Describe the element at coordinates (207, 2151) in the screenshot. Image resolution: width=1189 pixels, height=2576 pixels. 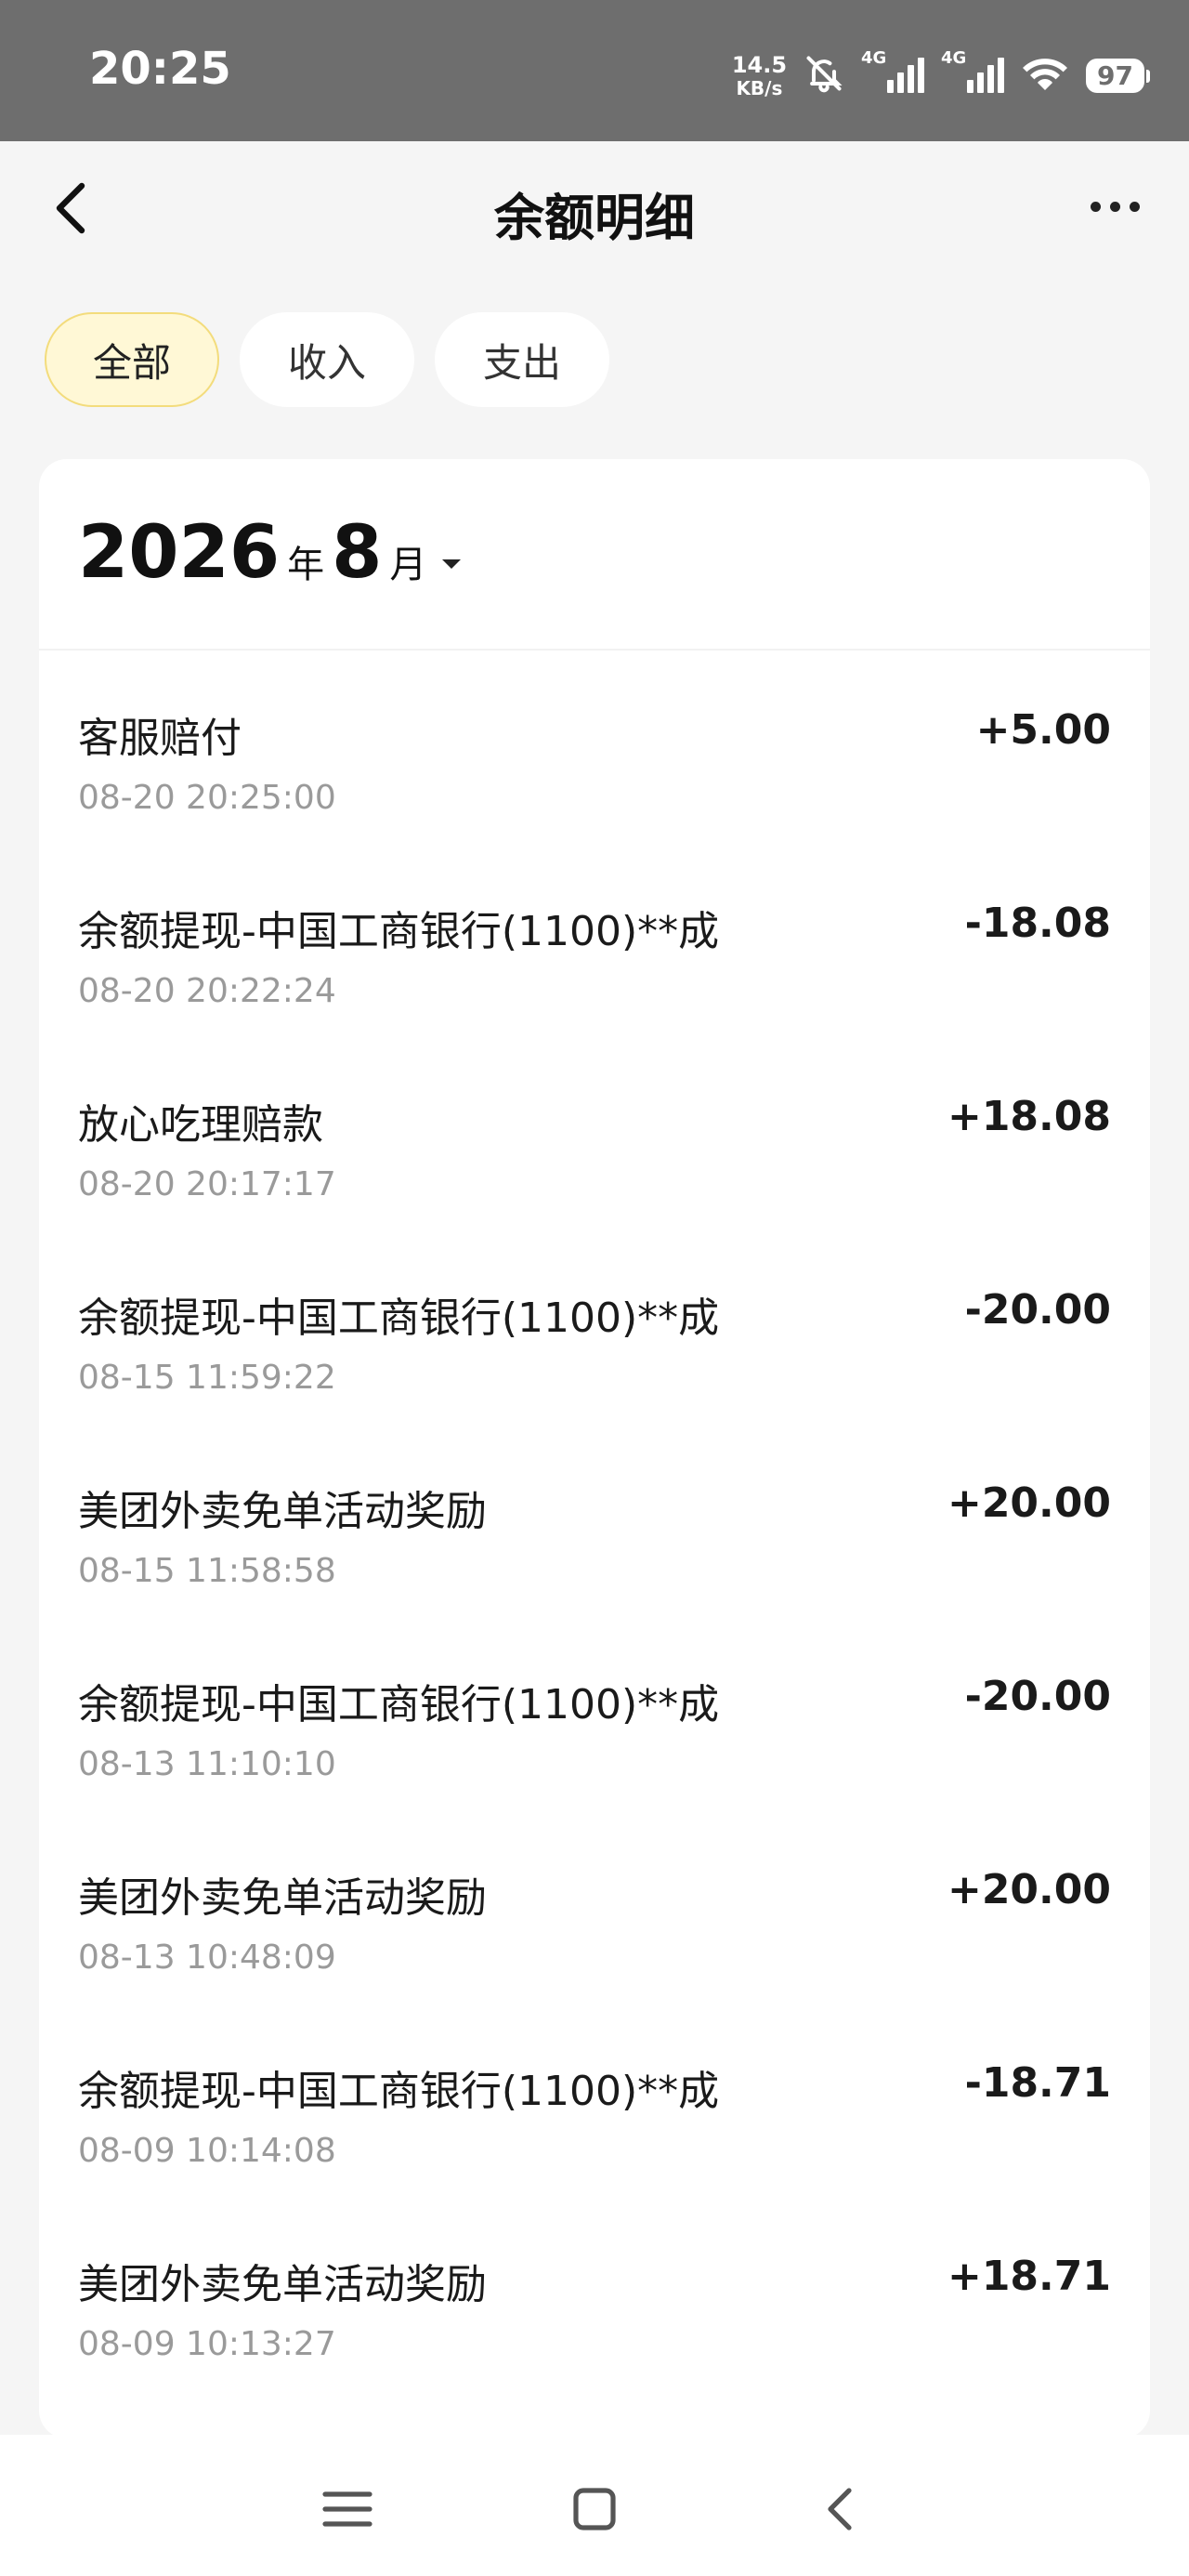
I see `transaction-time: 08-09 10:14:08` at that location.